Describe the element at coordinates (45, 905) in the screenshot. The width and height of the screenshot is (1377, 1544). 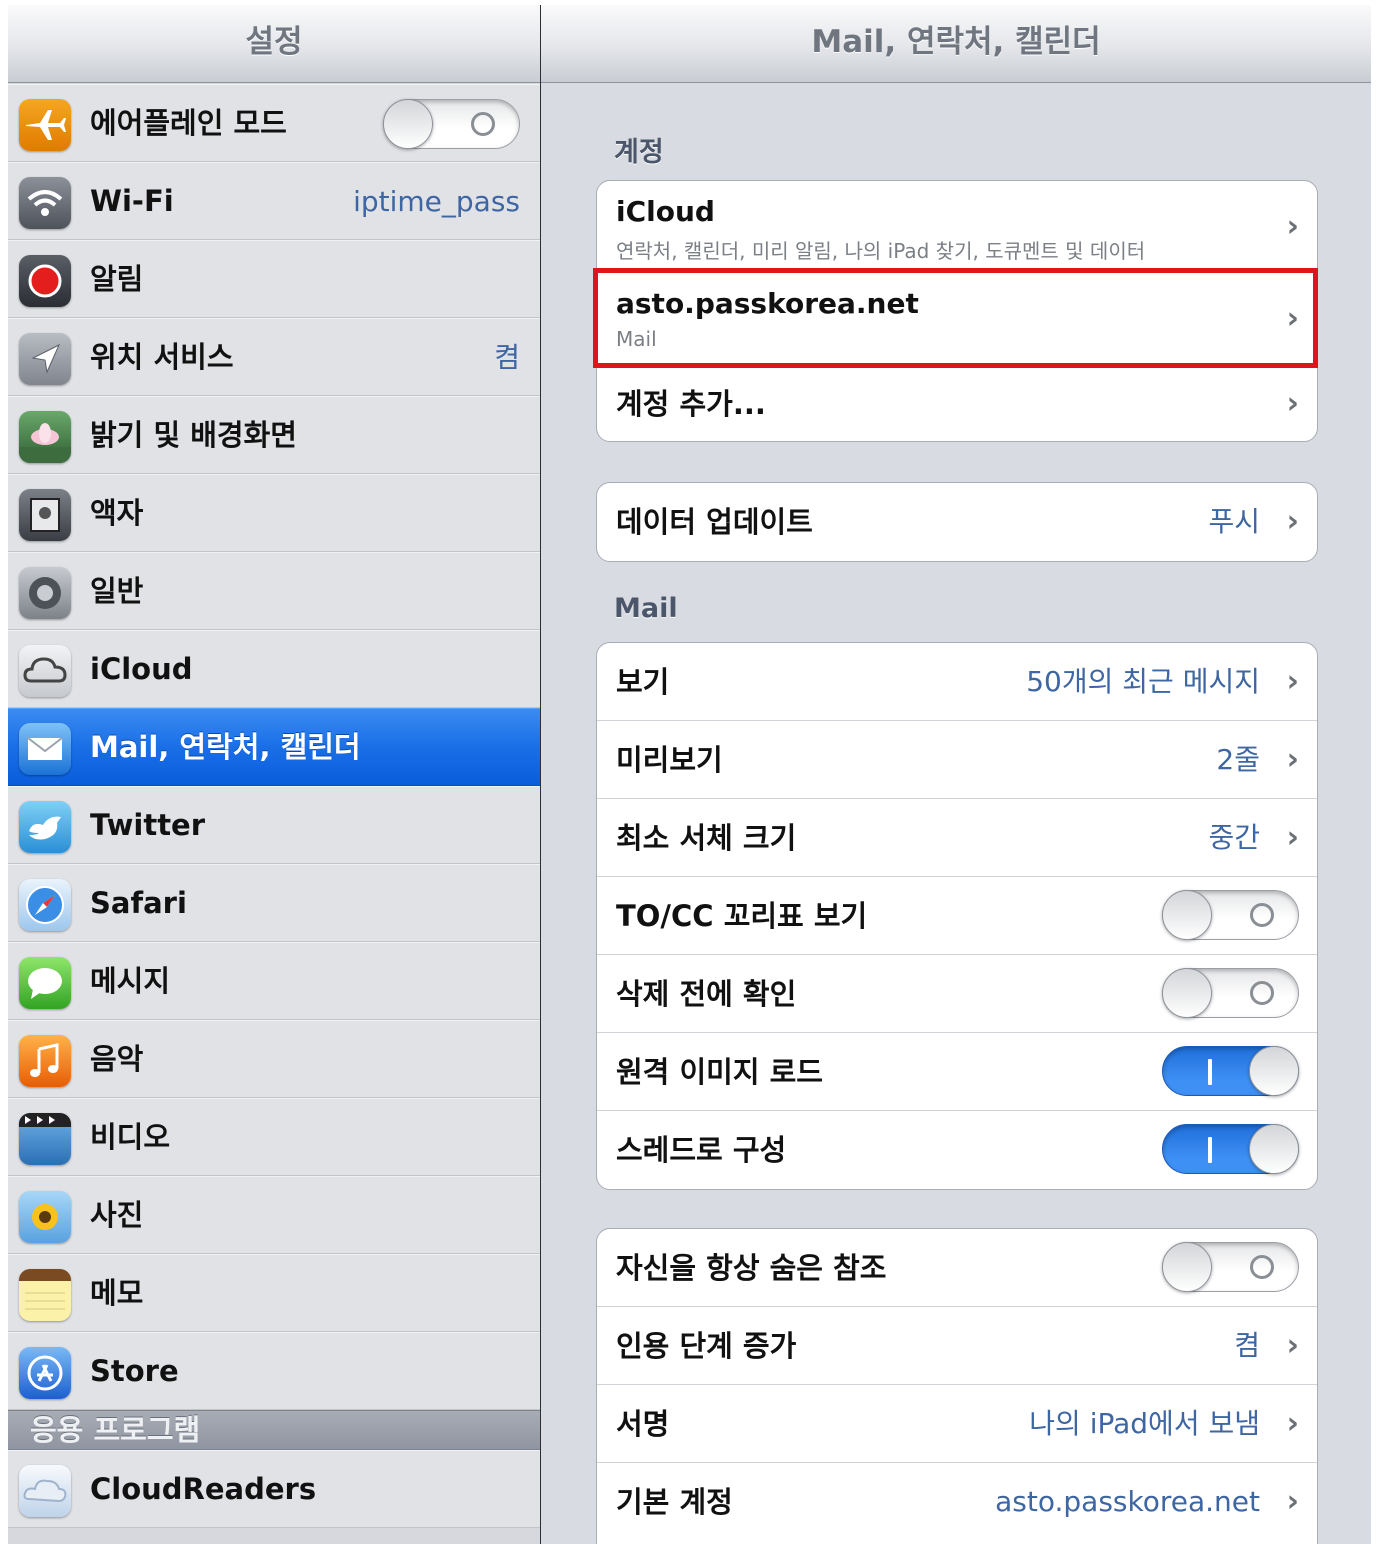
I see `safari-icon` at that location.